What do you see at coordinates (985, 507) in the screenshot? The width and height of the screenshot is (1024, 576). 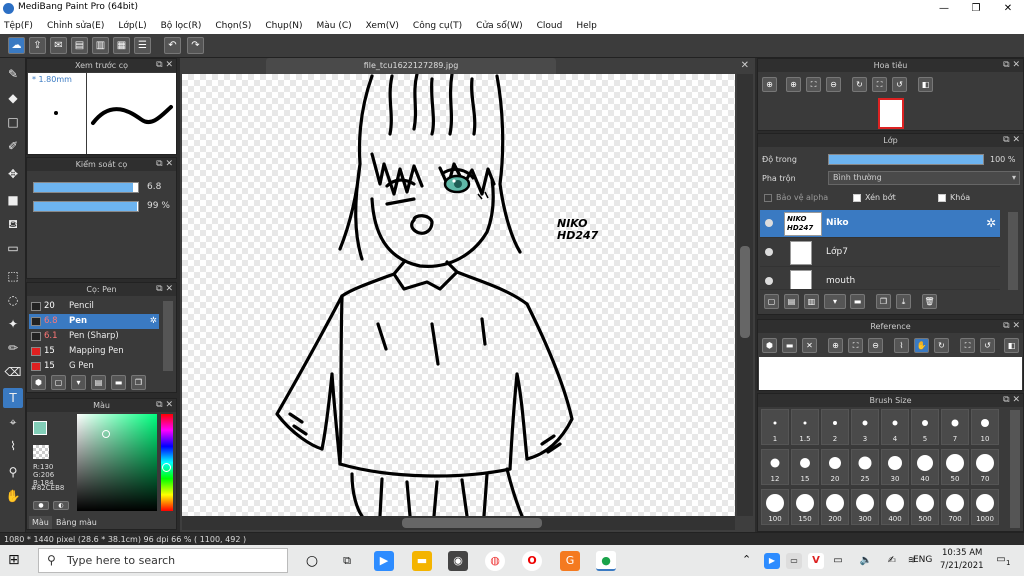 I see `brush-size-cell: 1000` at bounding box center [985, 507].